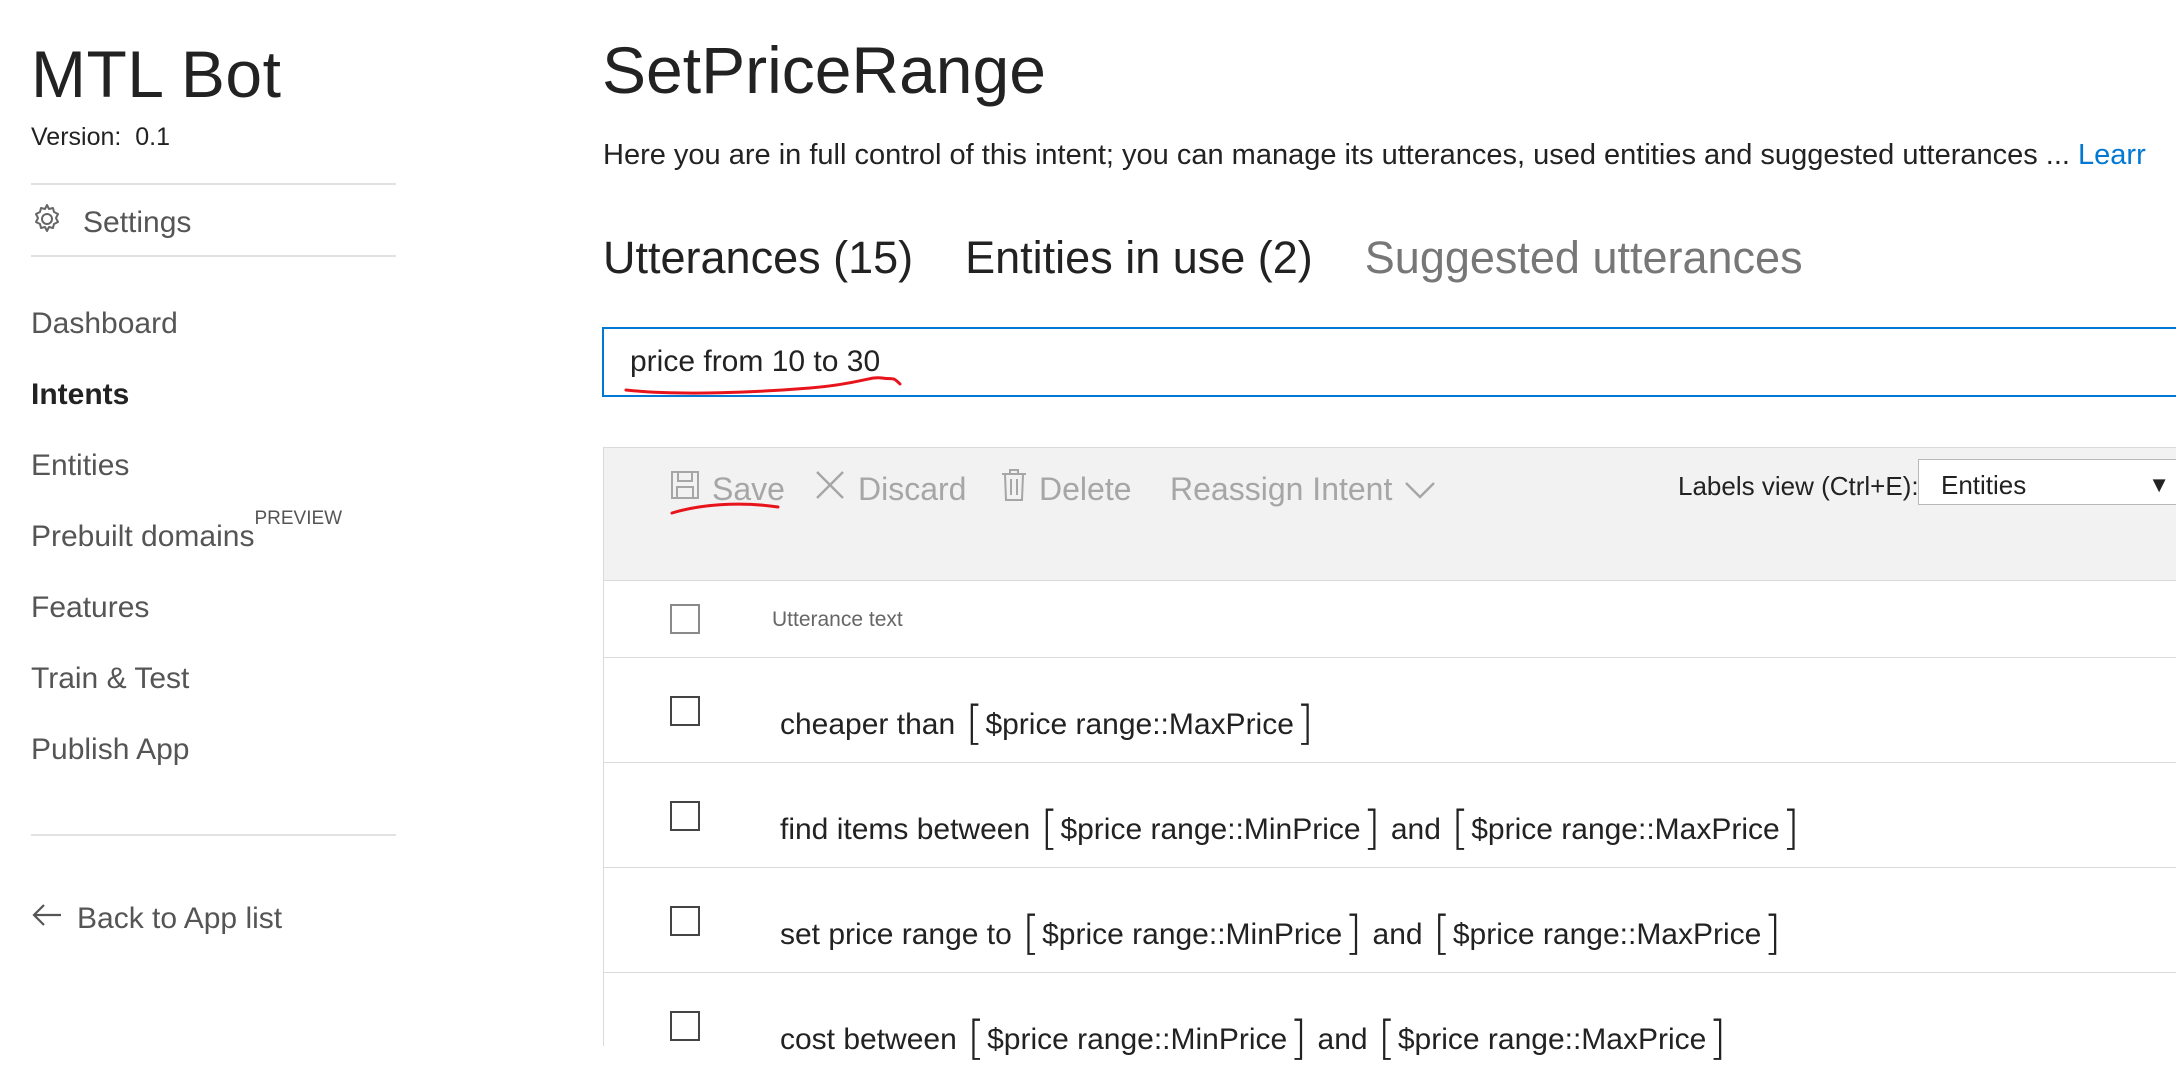 The height and width of the screenshot is (1065, 2176). What do you see at coordinates (47, 919) in the screenshot?
I see `arrow-left-icon` at bounding box center [47, 919].